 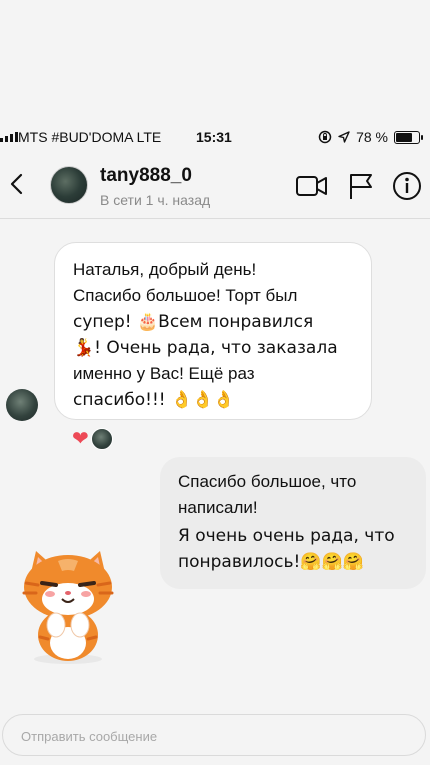 What do you see at coordinates (404, 137) in the screenshot?
I see `battery-level` at bounding box center [404, 137].